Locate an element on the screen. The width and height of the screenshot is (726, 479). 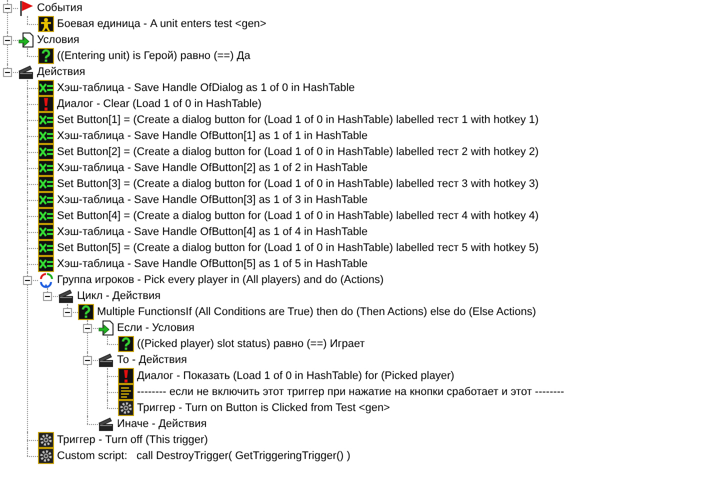
tree-item: События is located at coordinates (59, 8).